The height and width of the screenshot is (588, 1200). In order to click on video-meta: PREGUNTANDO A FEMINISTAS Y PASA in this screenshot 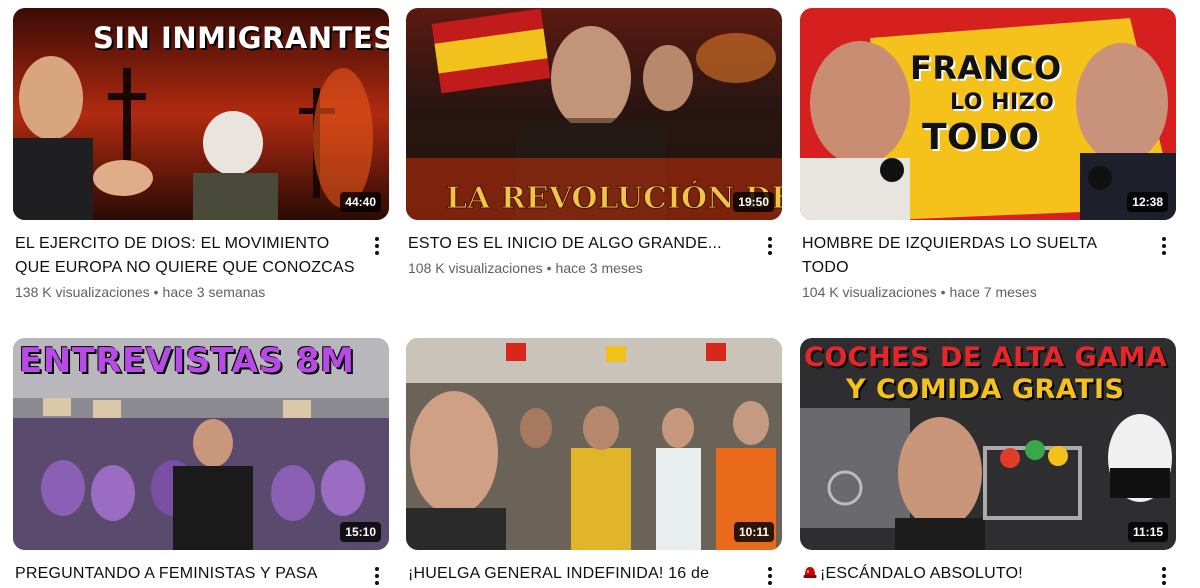, I will do `click(201, 568)`.